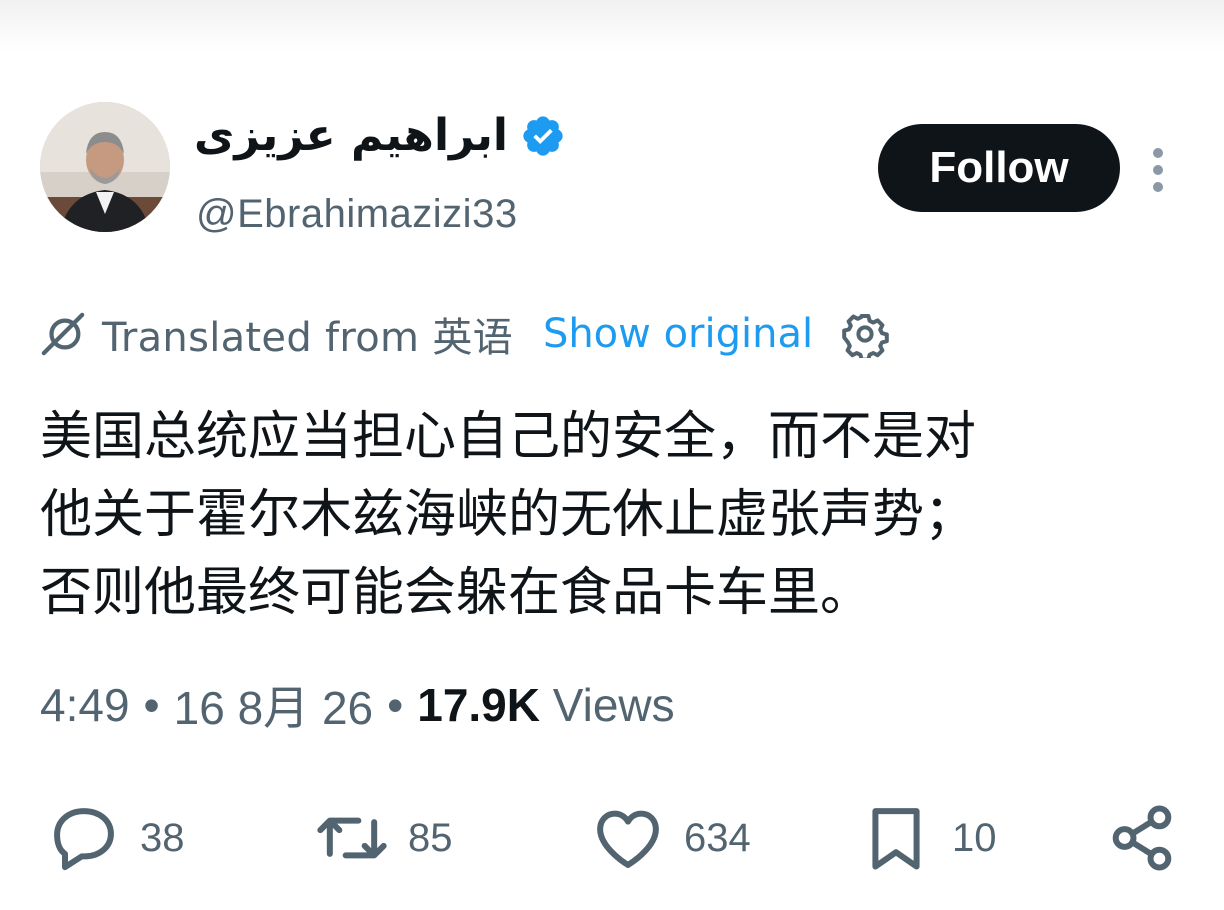 Image resolution: width=1224 pixels, height=910 pixels. I want to click on like-button: 634, so click(670, 838).